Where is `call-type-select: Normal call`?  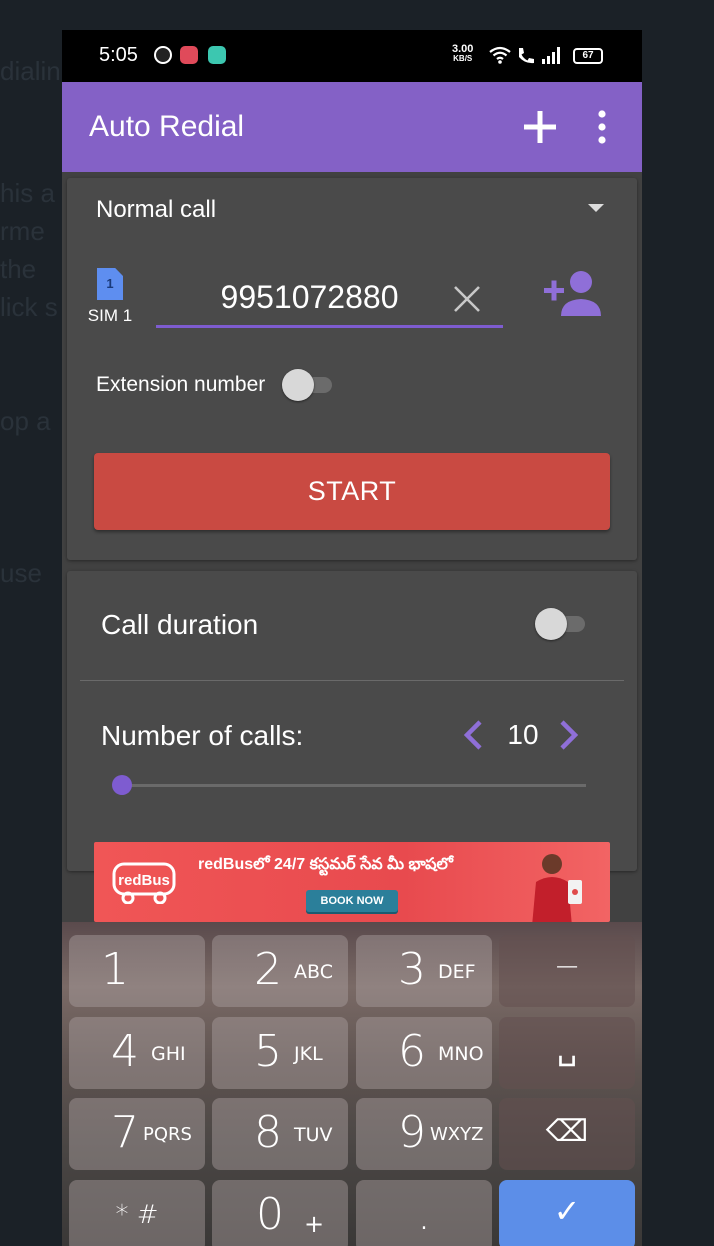
call-type-select: Normal call is located at coordinates (156, 210).